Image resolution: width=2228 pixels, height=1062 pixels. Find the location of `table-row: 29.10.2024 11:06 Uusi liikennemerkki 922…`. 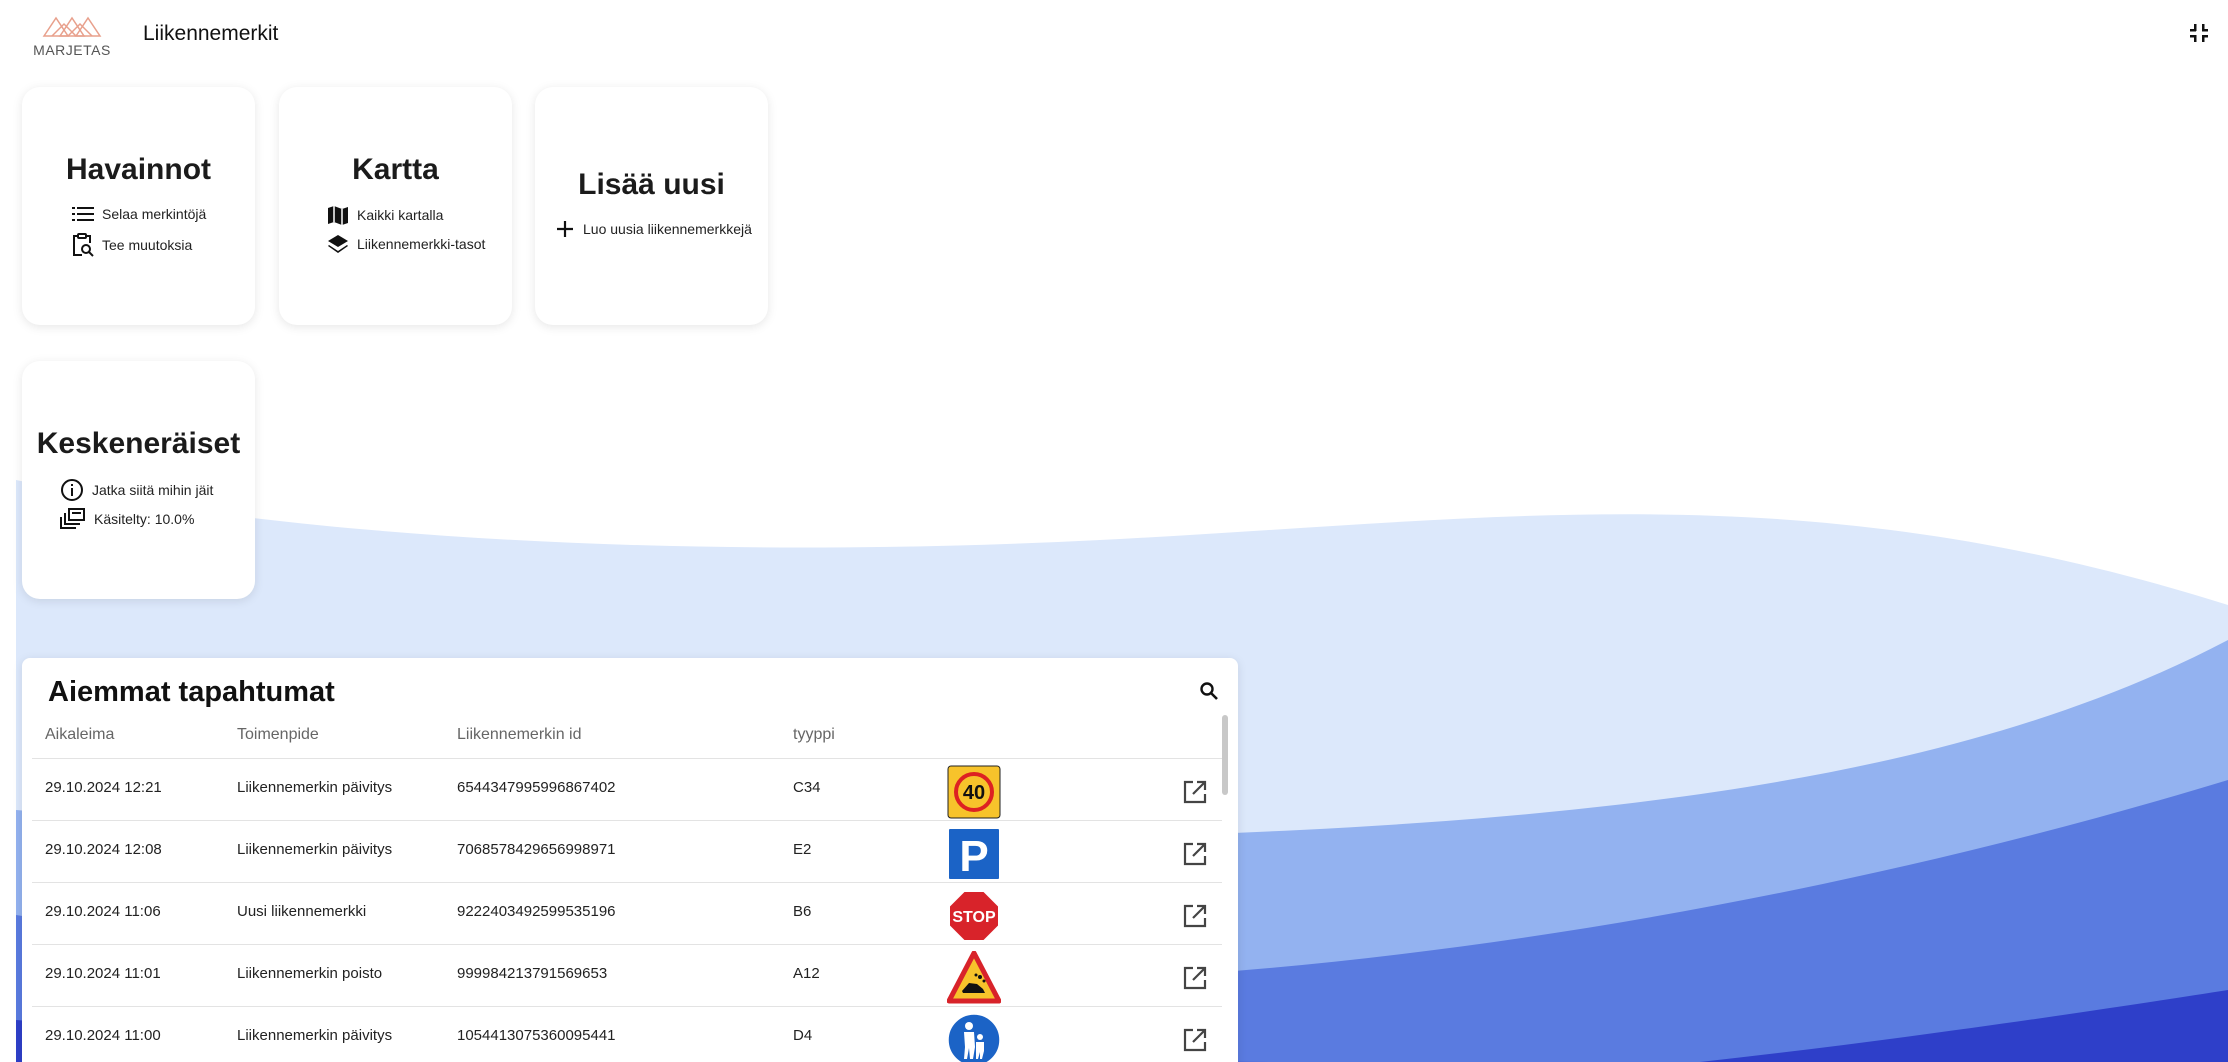

table-row: 29.10.2024 11:06 Uusi liikennemerkki 922… is located at coordinates (627, 914).